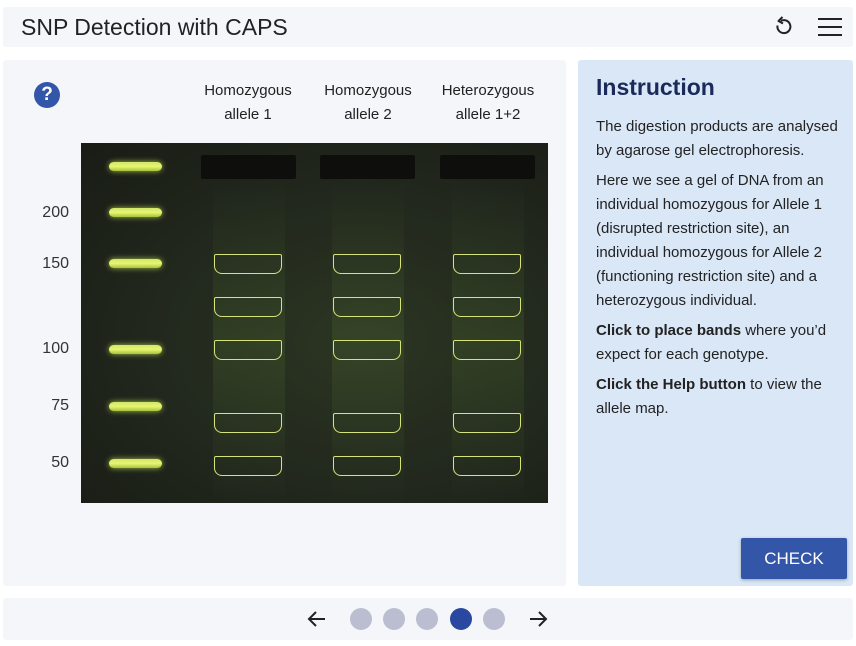  I want to click on column-header-homozygous-2: Homozygous allele 2, so click(368, 103).